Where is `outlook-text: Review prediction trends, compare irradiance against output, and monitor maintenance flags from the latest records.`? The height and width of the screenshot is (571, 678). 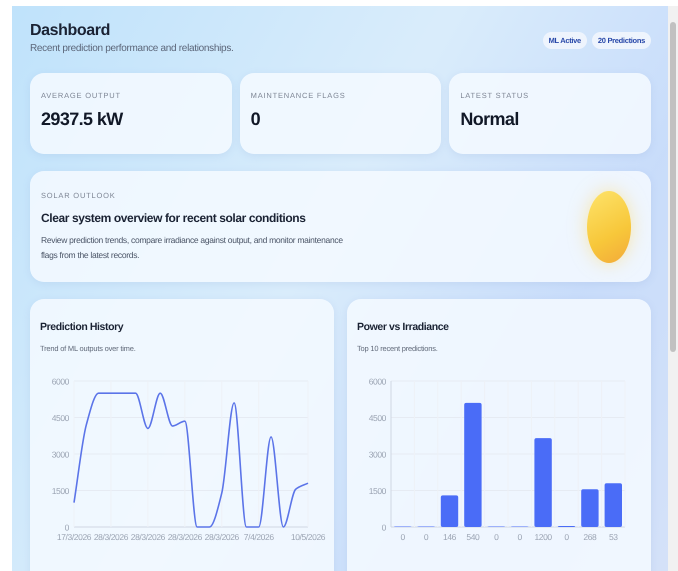 outlook-text: Review prediction trends, compare irradiance against output, and monitor maintenance flags from the latest records. is located at coordinates (192, 248).